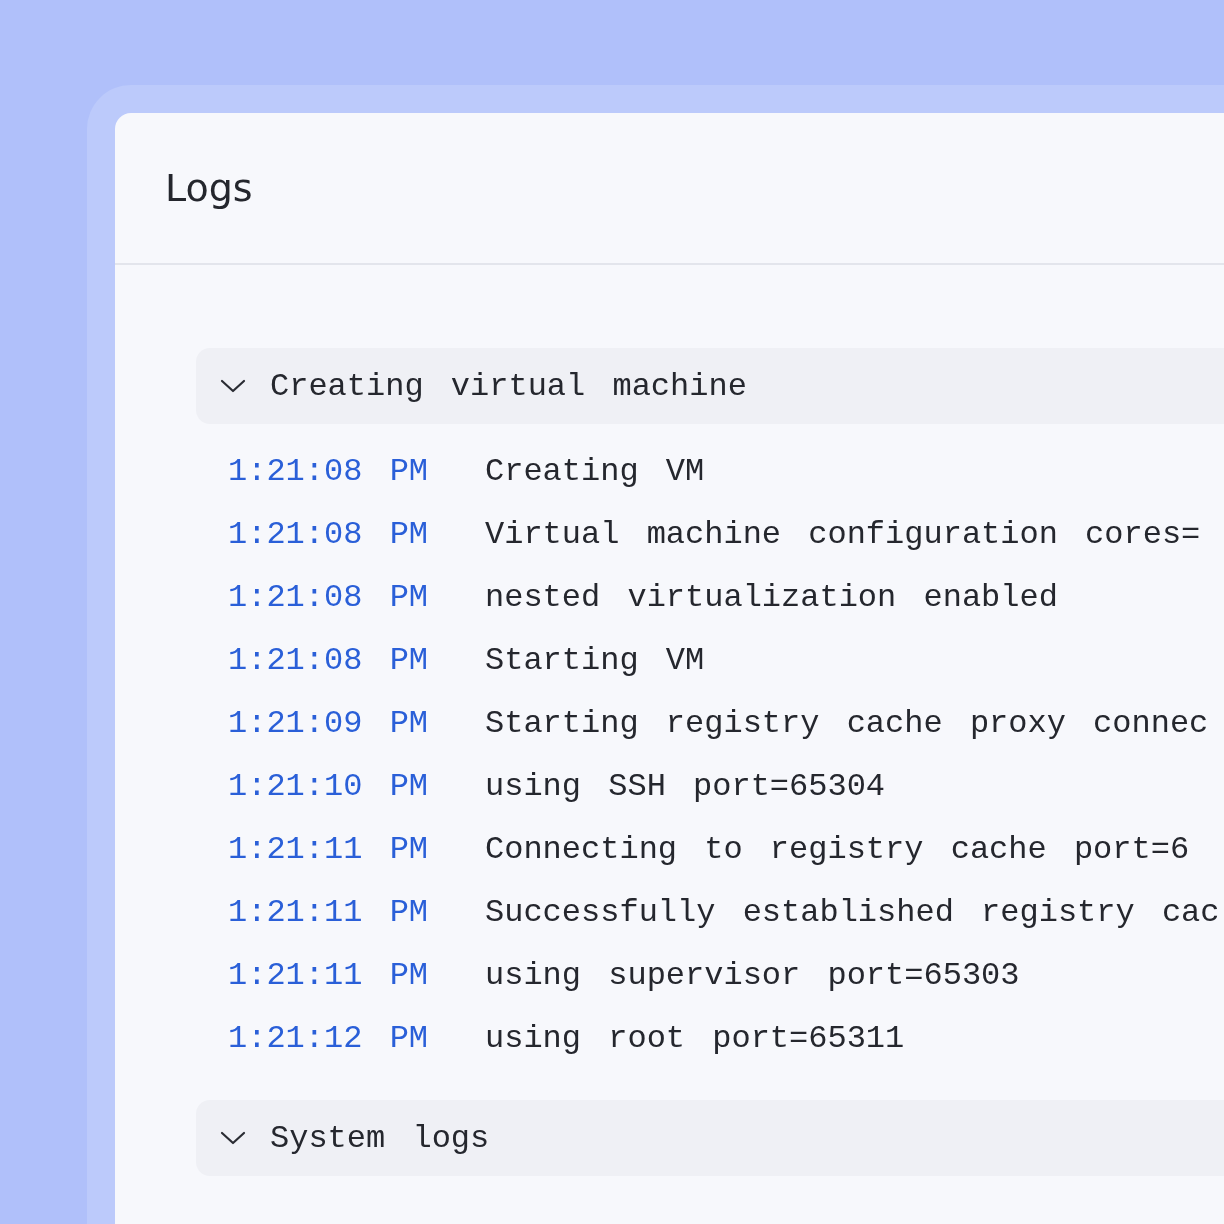  Describe the element at coordinates (380, 1138) in the screenshot. I see `group-title: System logs` at that location.